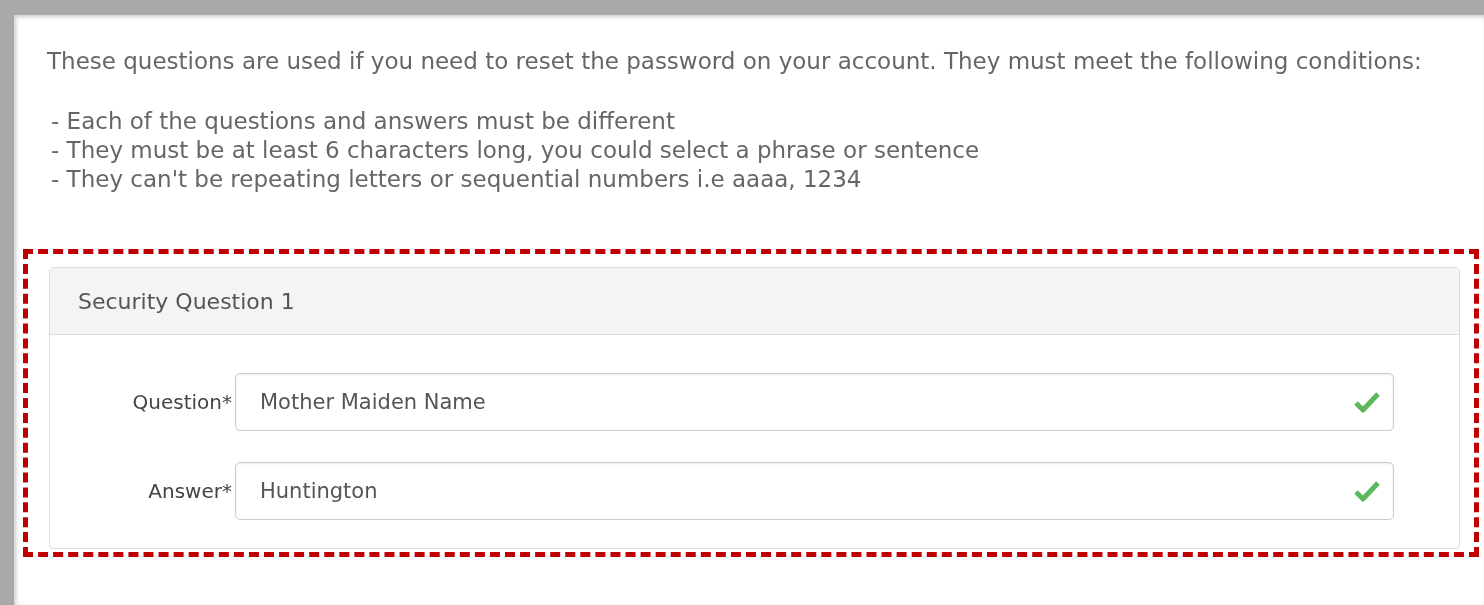  Describe the element at coordinates (186, 301) in the screenshot. I see `panel-title: Security Question 1` at that location.